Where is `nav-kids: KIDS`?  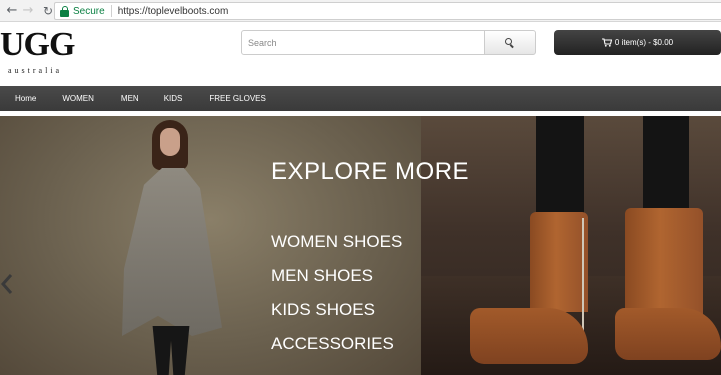
nav-kids: KIDS is located at coordinates (180, 98).